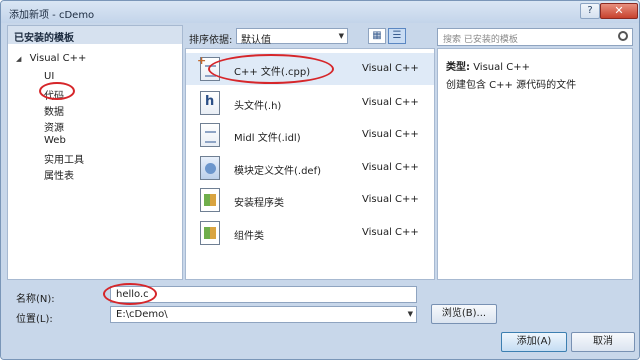 This screenshot has height=360, width=640. I want to click on small-icons-view-button: ▦, so click(377, 36).